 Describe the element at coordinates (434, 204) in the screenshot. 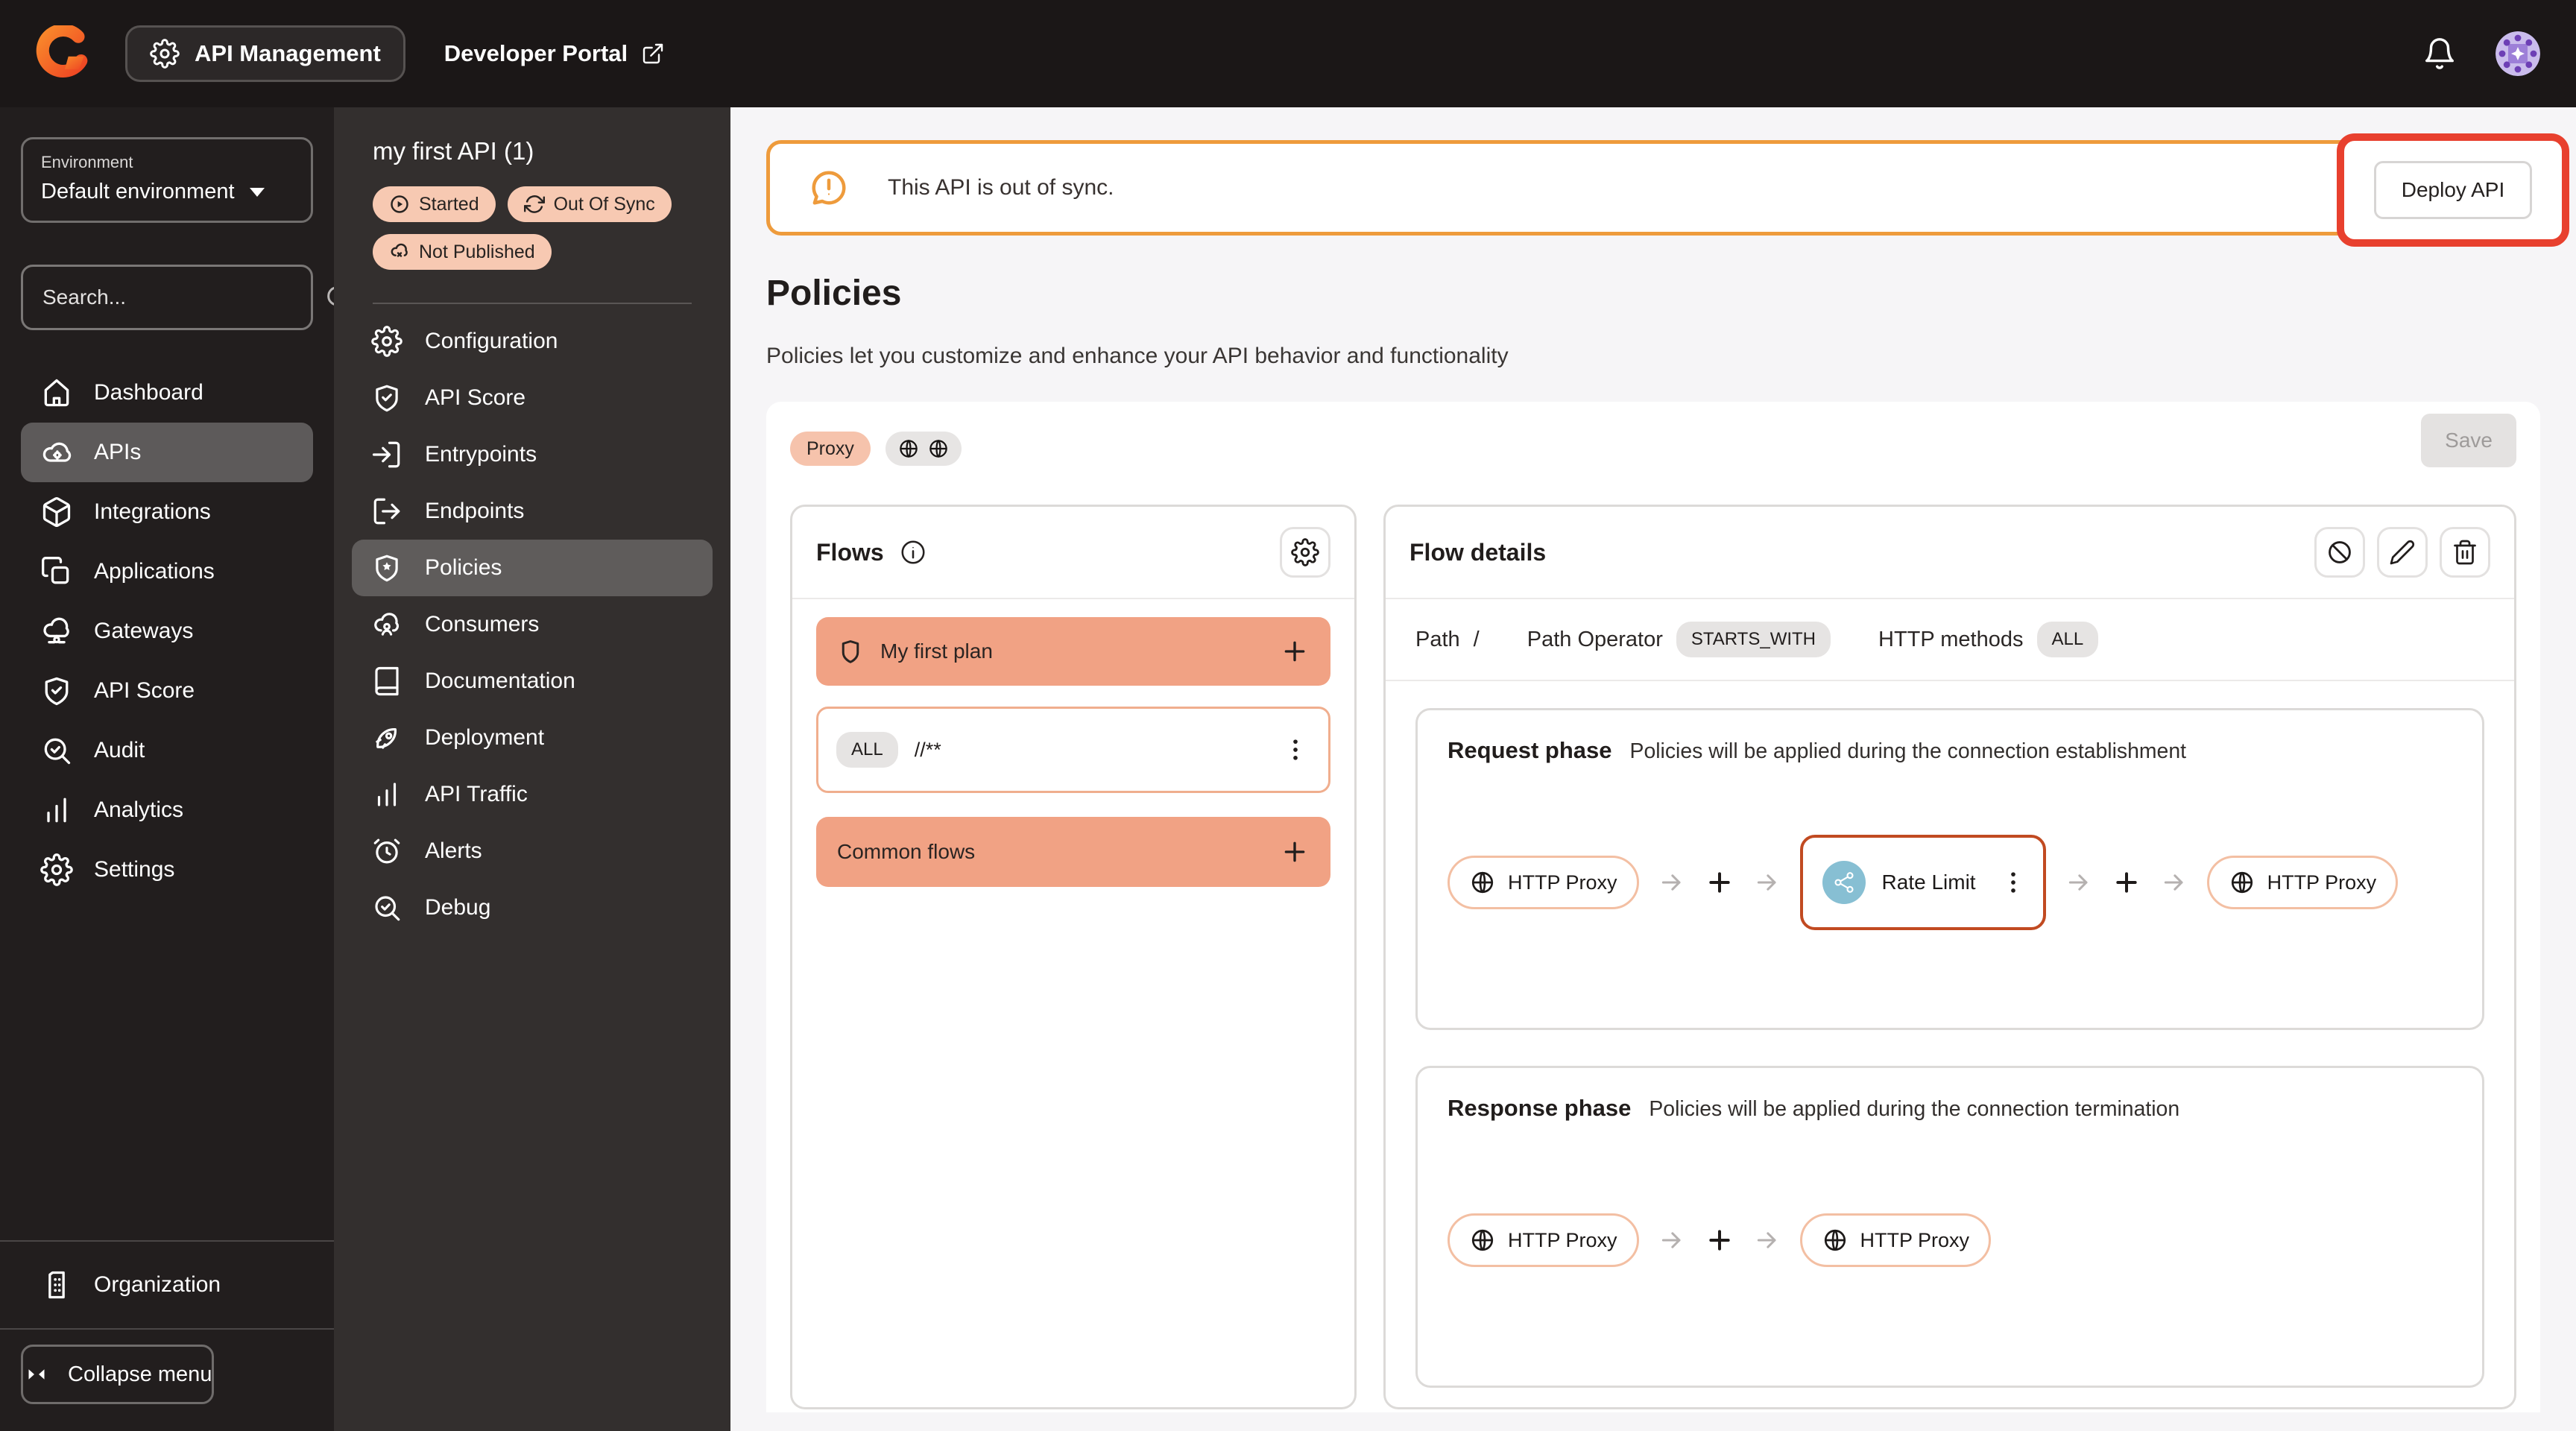

I see `status-badge-started: Started` at that location.